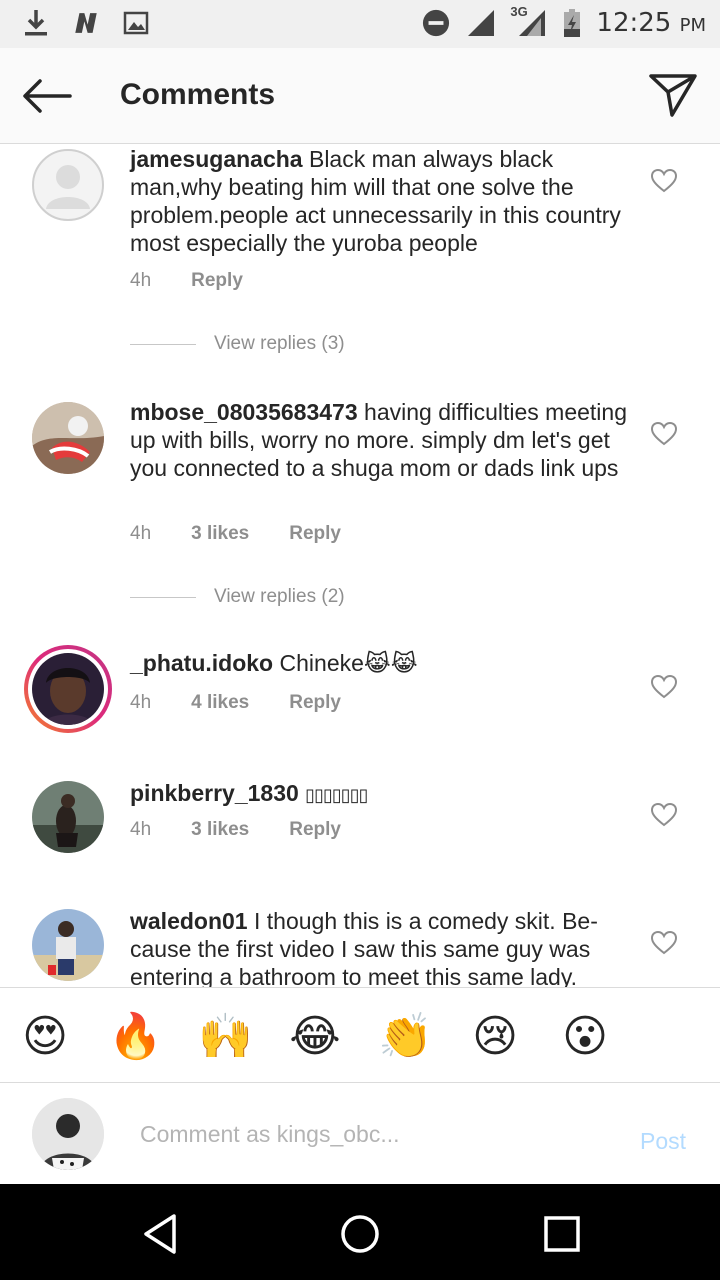 This screenshot has width=720, height=1280. What do you see at coordinates (336, 795) in the screenshot?
I see `comment-content: ▯▯▯▯▯▯▯` at bounding box center [336, 795].